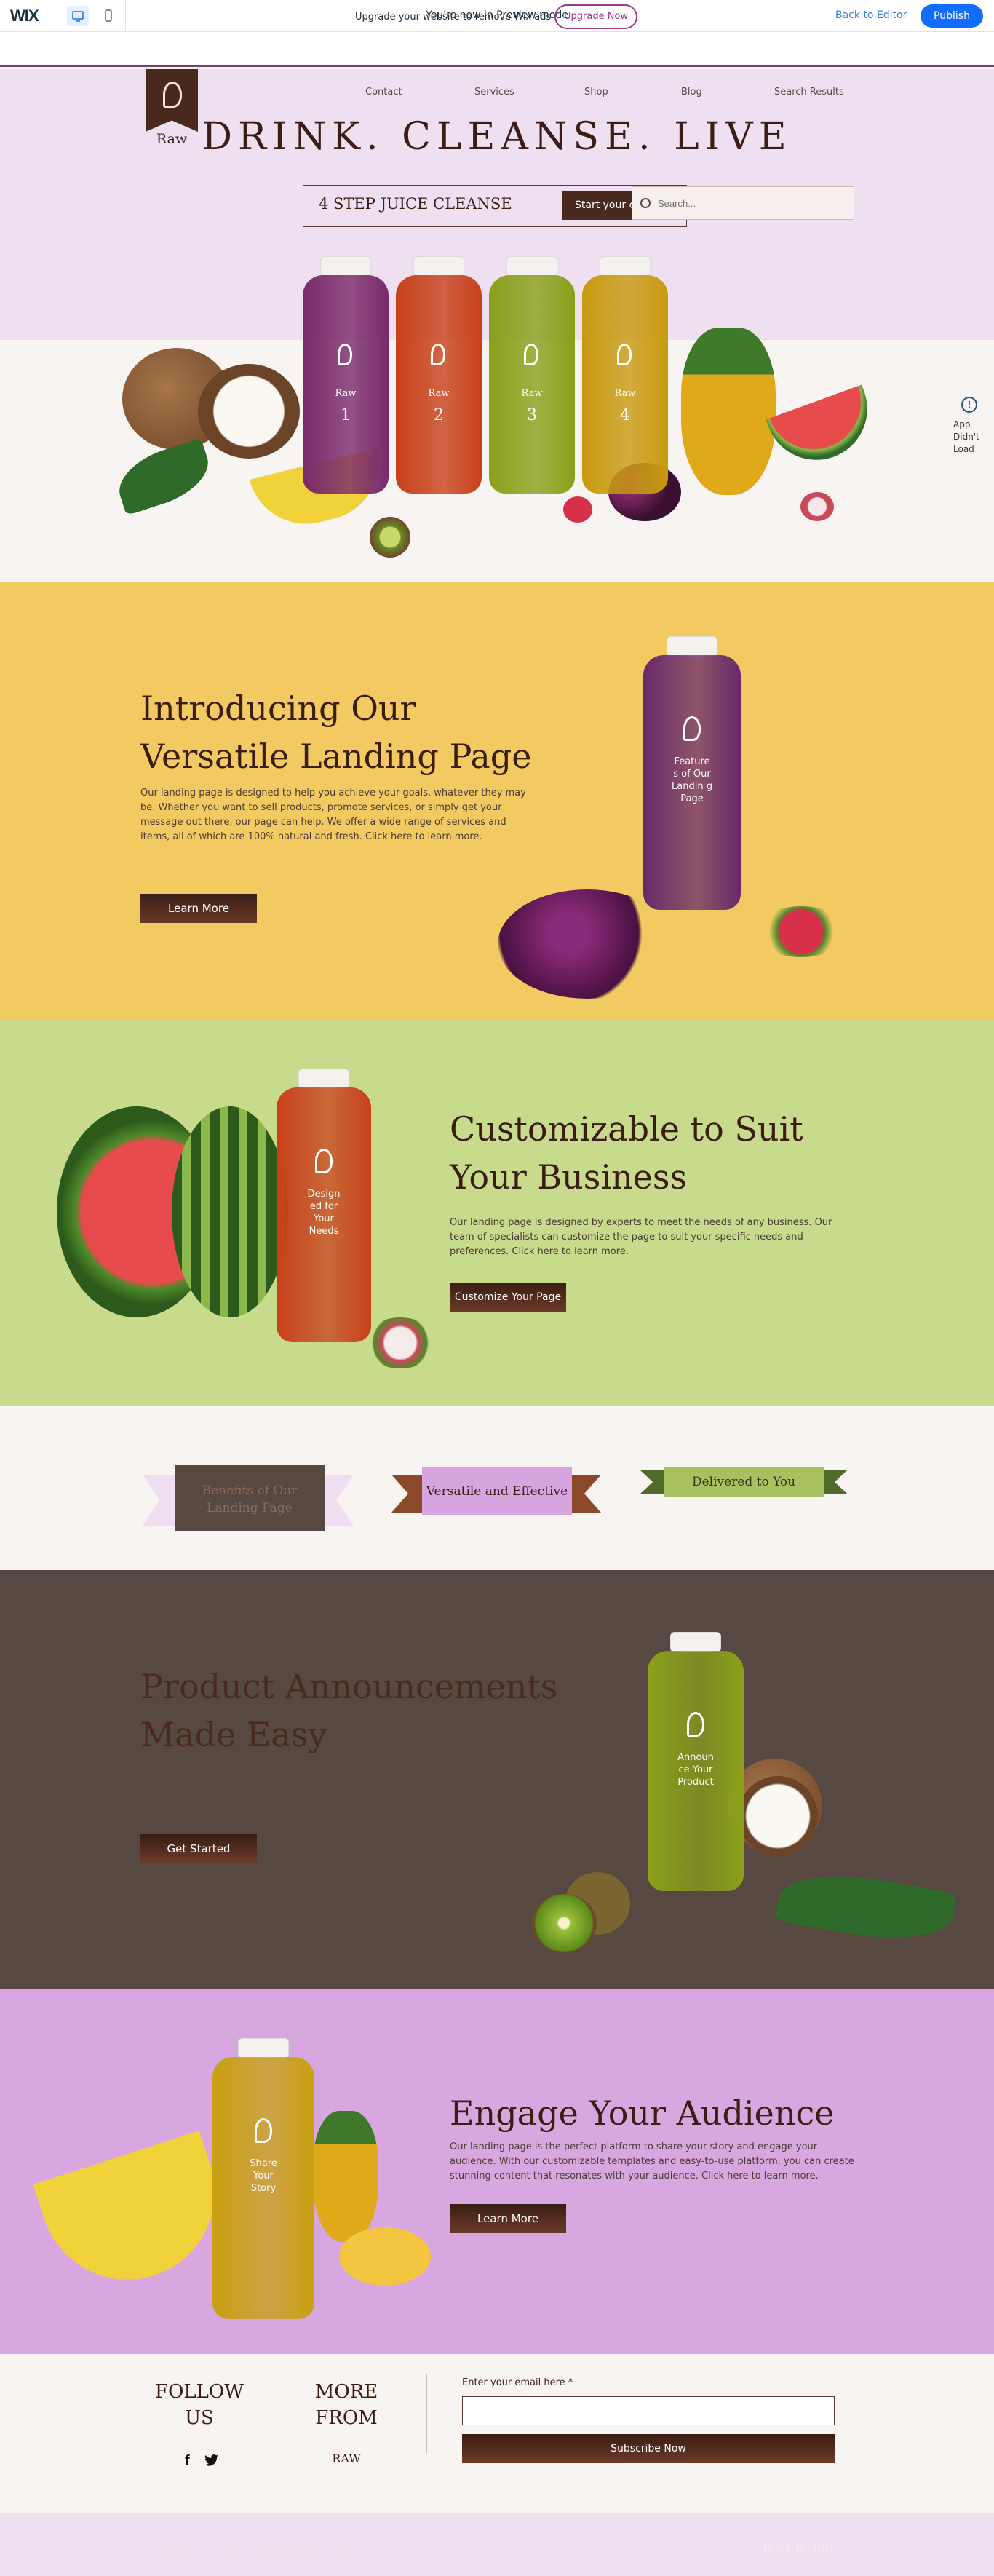 The height and width of the screenshot is (2576, 994). I want to click on search-input, so click(752, 203).